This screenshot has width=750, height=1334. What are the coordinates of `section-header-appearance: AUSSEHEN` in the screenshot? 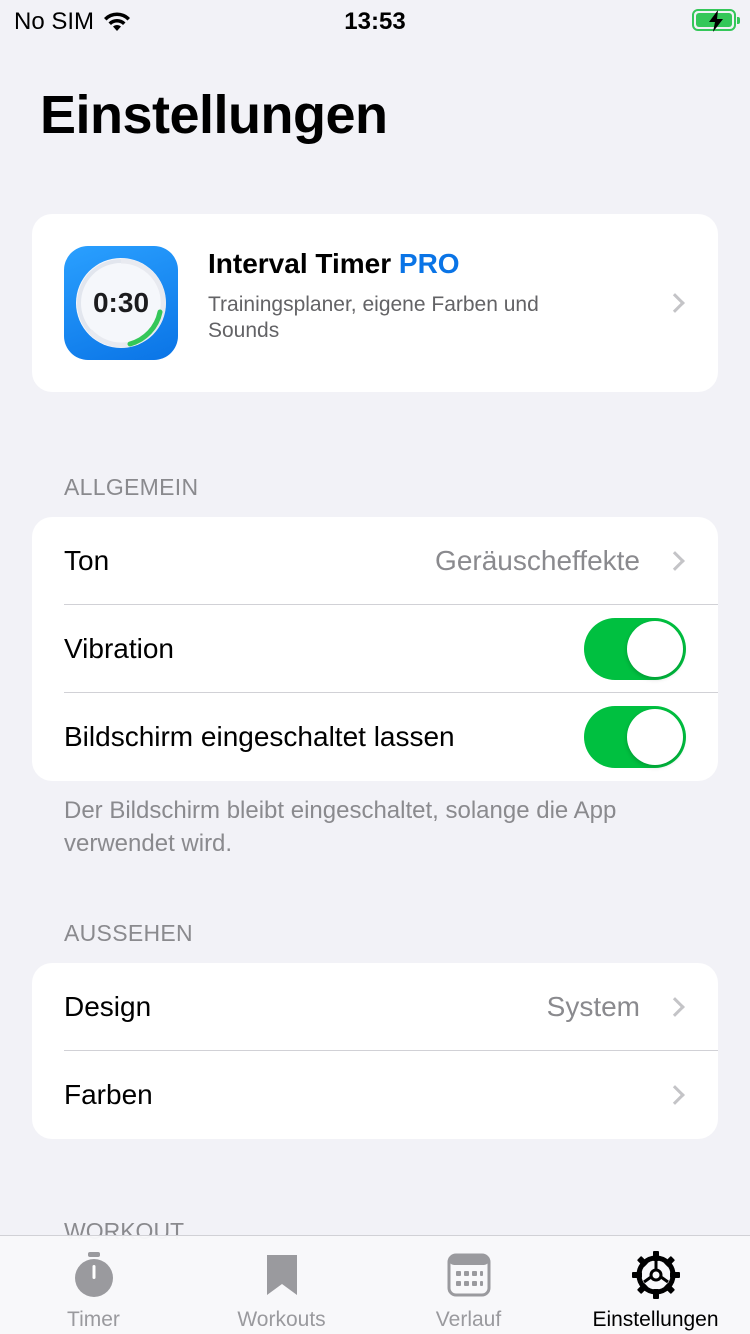 It's located at (128, 933).